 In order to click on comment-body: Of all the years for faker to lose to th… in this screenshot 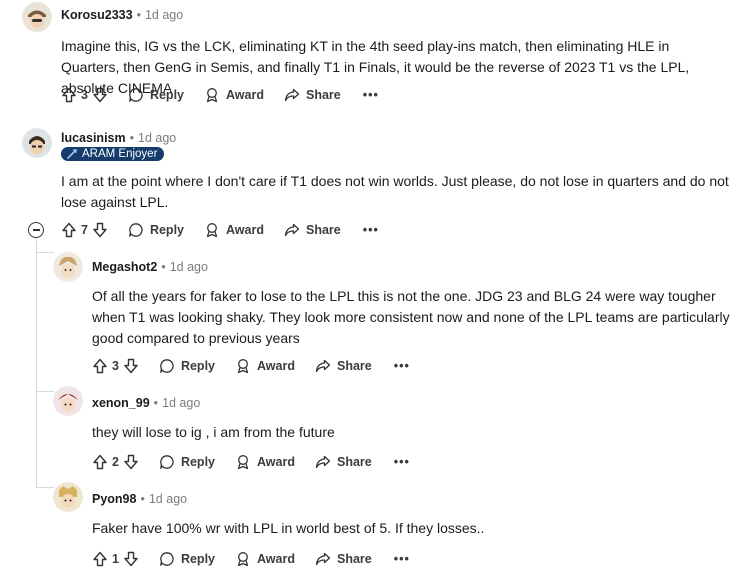, I will do `click(411, 317)`.